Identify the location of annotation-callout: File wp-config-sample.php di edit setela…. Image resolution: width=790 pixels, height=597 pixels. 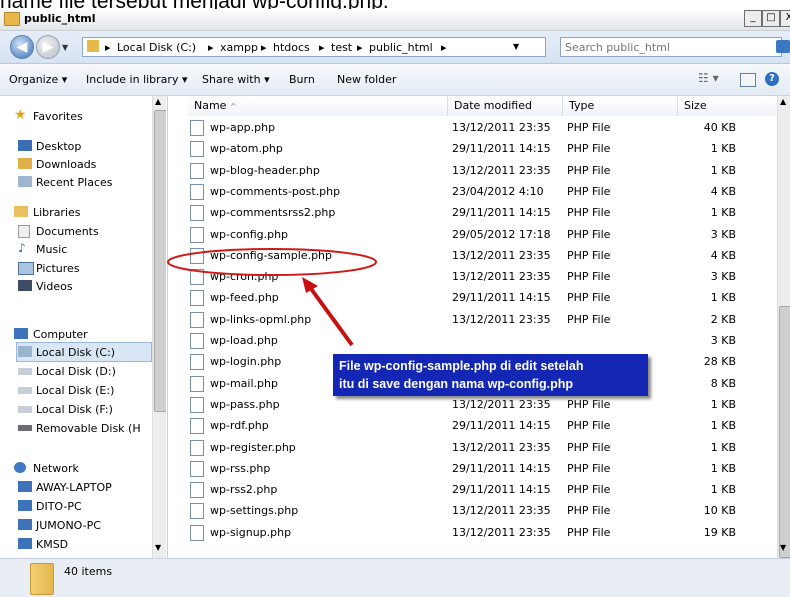
(490, 375).